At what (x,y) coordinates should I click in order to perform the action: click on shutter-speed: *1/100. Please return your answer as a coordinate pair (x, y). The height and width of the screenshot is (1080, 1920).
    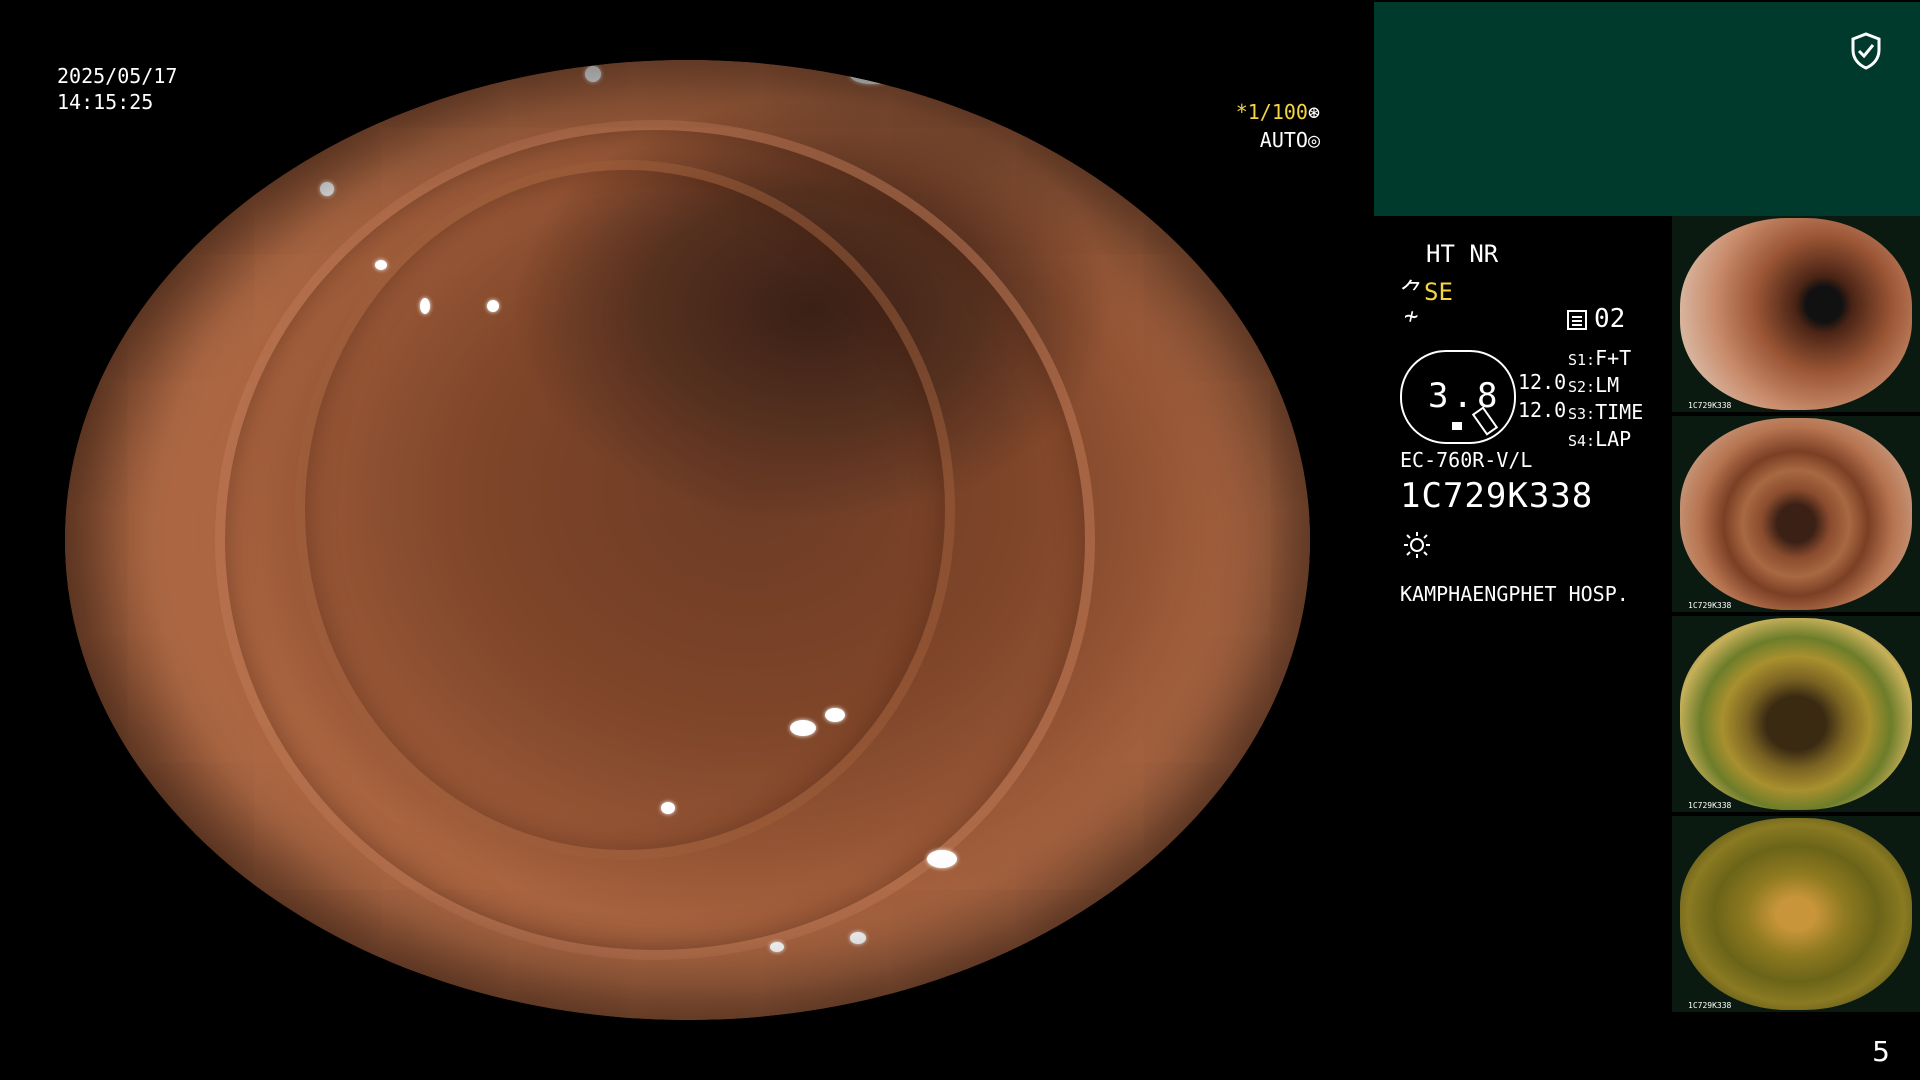
    Looking at the image, I should click on (1271, 112).